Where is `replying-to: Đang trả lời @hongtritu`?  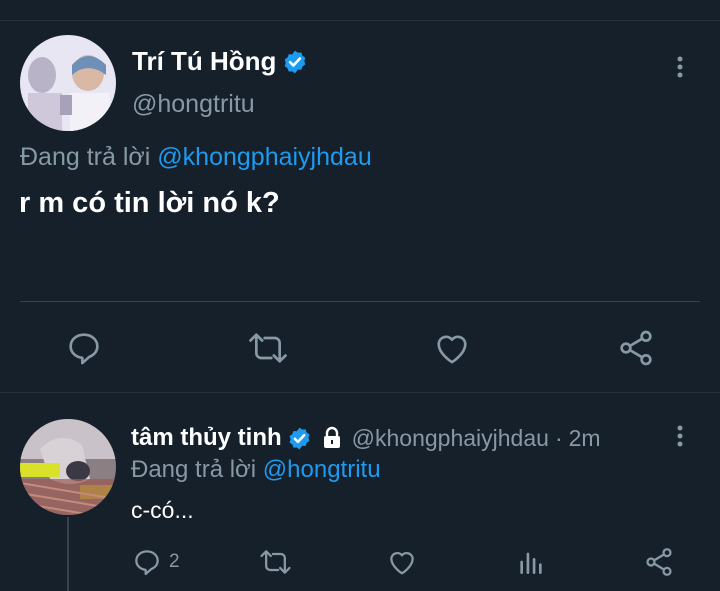
replying-to: Đang trả lời @hongtritu is located at coordinates (256, 470).